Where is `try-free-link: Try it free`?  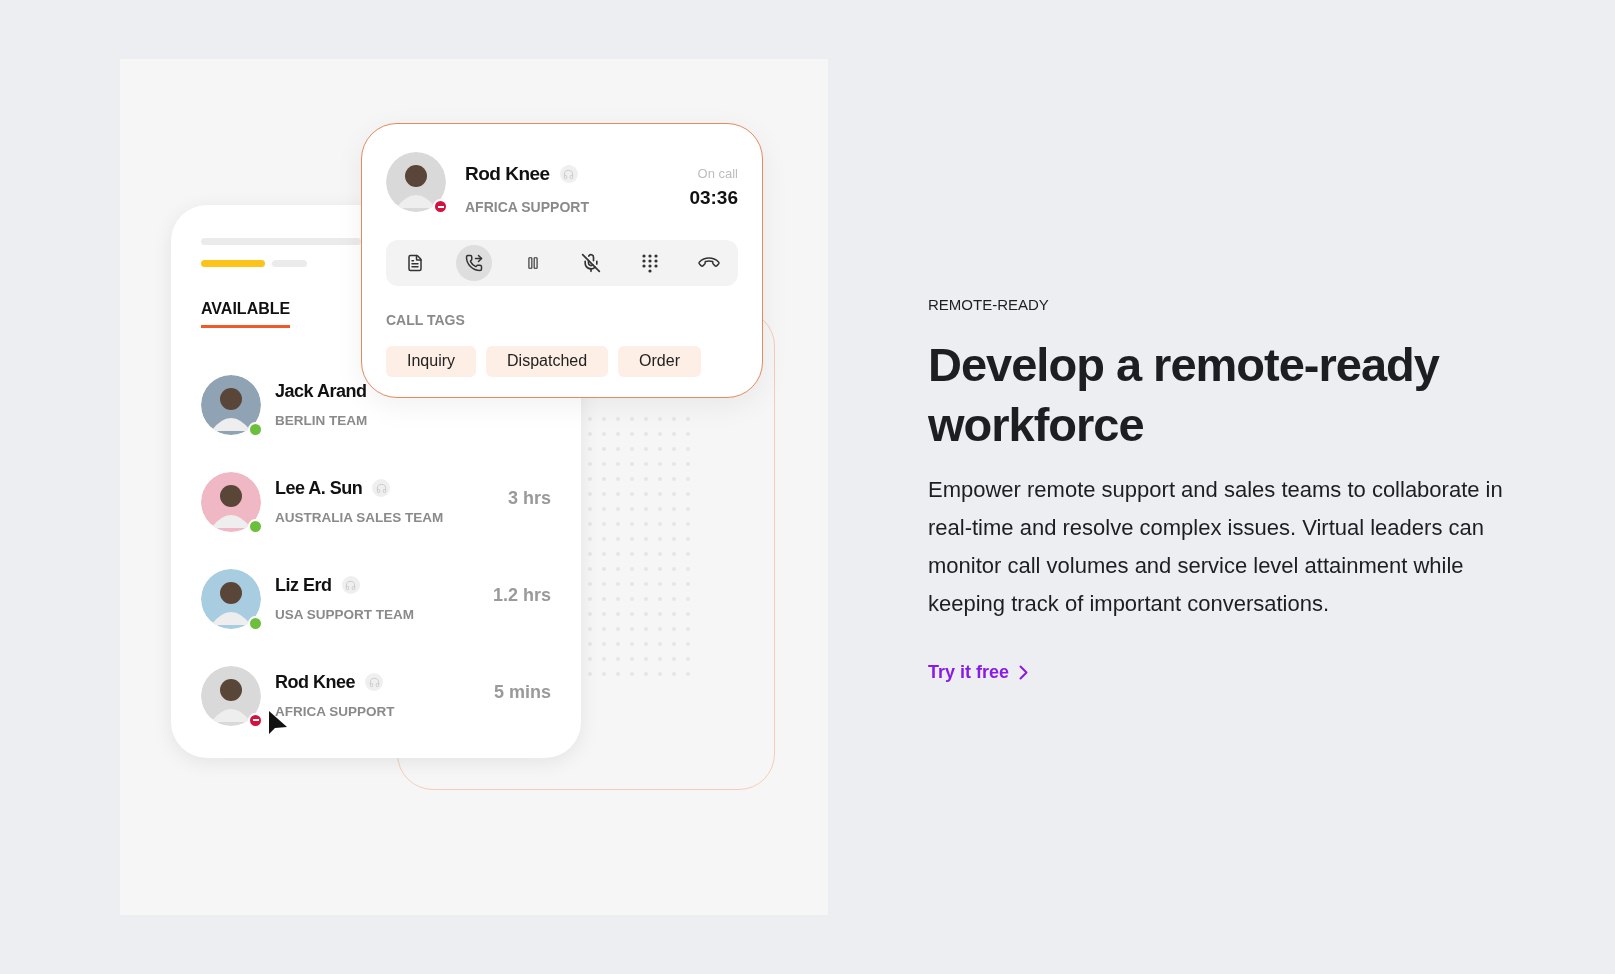 try-free-link: Try it free is located at coordinates (978, 672).